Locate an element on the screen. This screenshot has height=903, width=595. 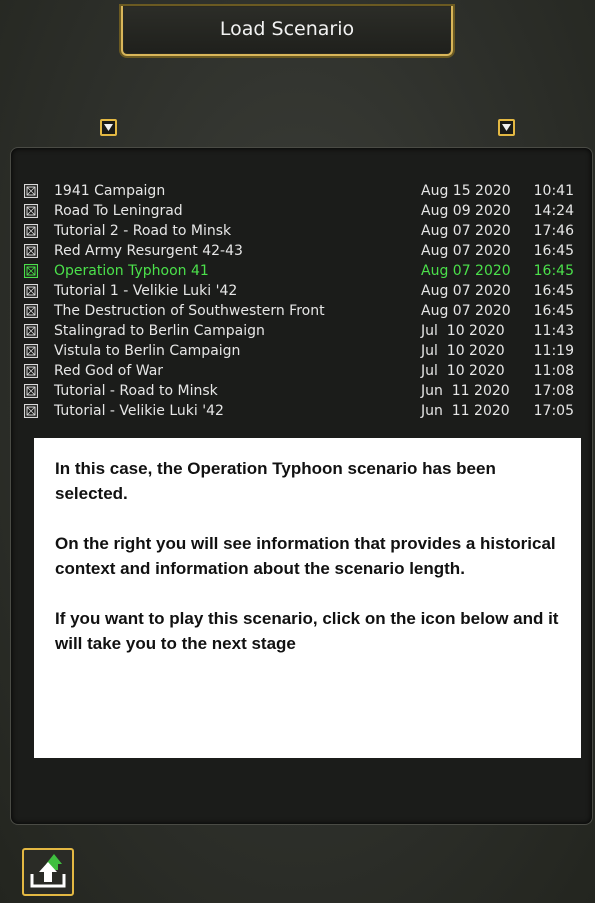
scenario-name: Tutorial - Velikie Luki '42 is located at coordinates (139, 411).